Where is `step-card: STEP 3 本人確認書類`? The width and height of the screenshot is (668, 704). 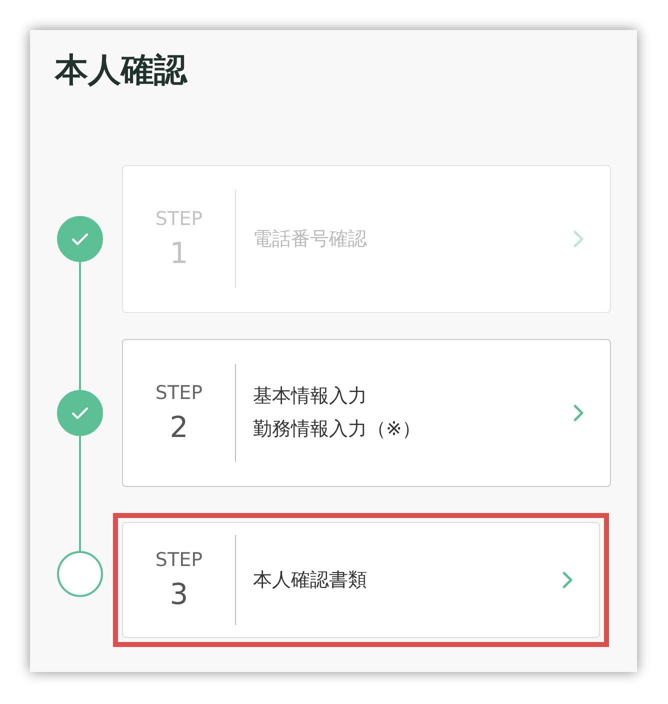
step-card: STEP 3 本人確認書類 is located at coordinates (361, 580).